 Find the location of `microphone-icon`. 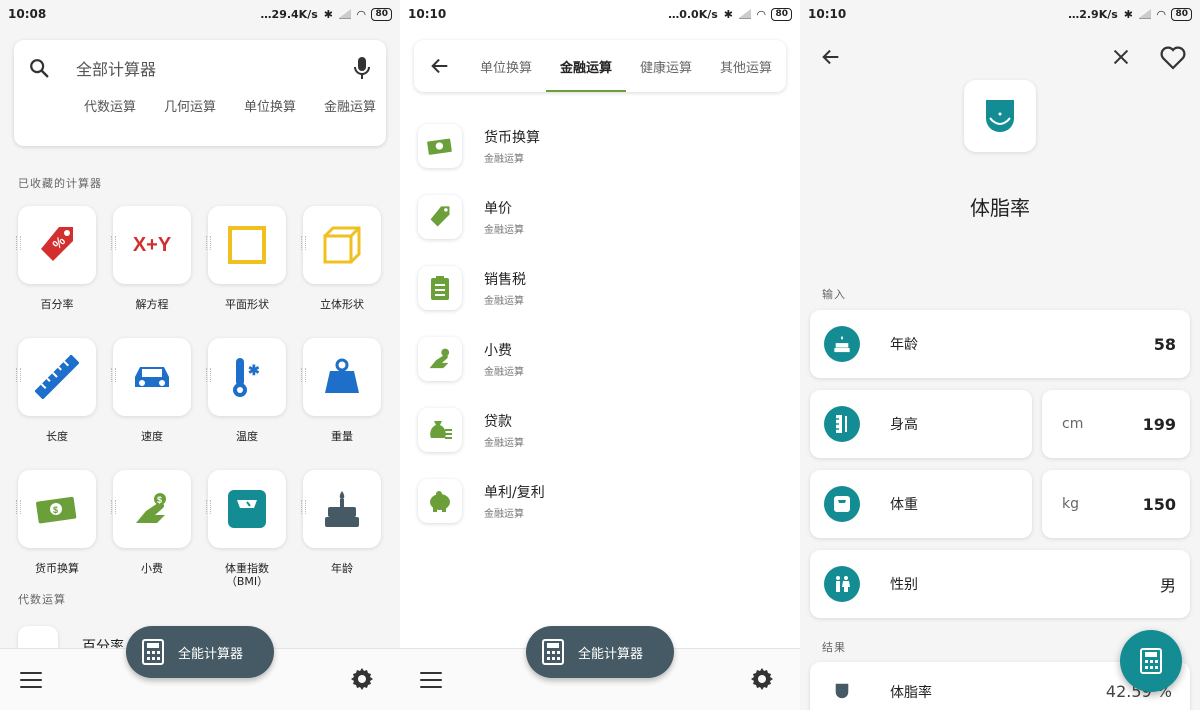

microphone-icon is located at coordinates (362, 68).